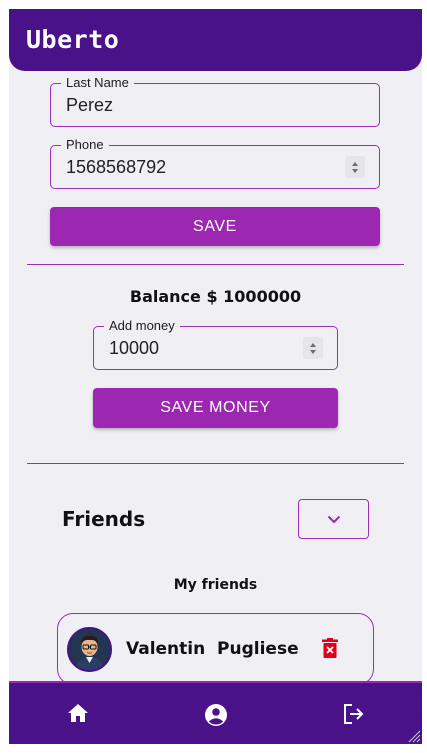  I want to click on phone-field: Phone 1568568792, so click(215, 163).